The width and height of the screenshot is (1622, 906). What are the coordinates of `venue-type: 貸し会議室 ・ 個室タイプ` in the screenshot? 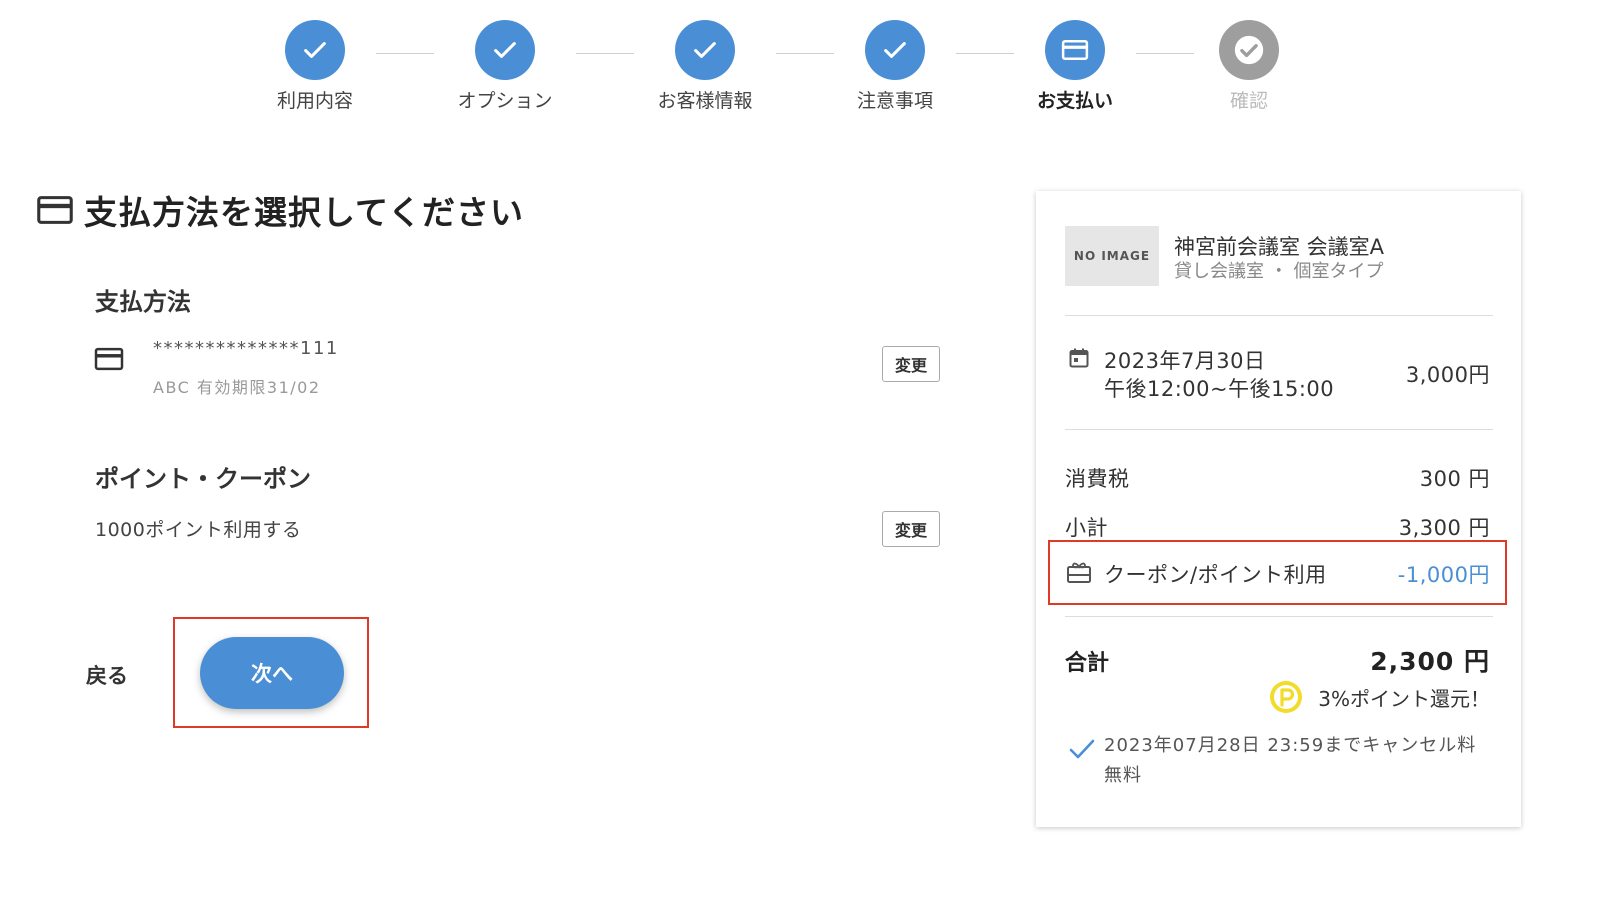 It's located at (1279, 271).